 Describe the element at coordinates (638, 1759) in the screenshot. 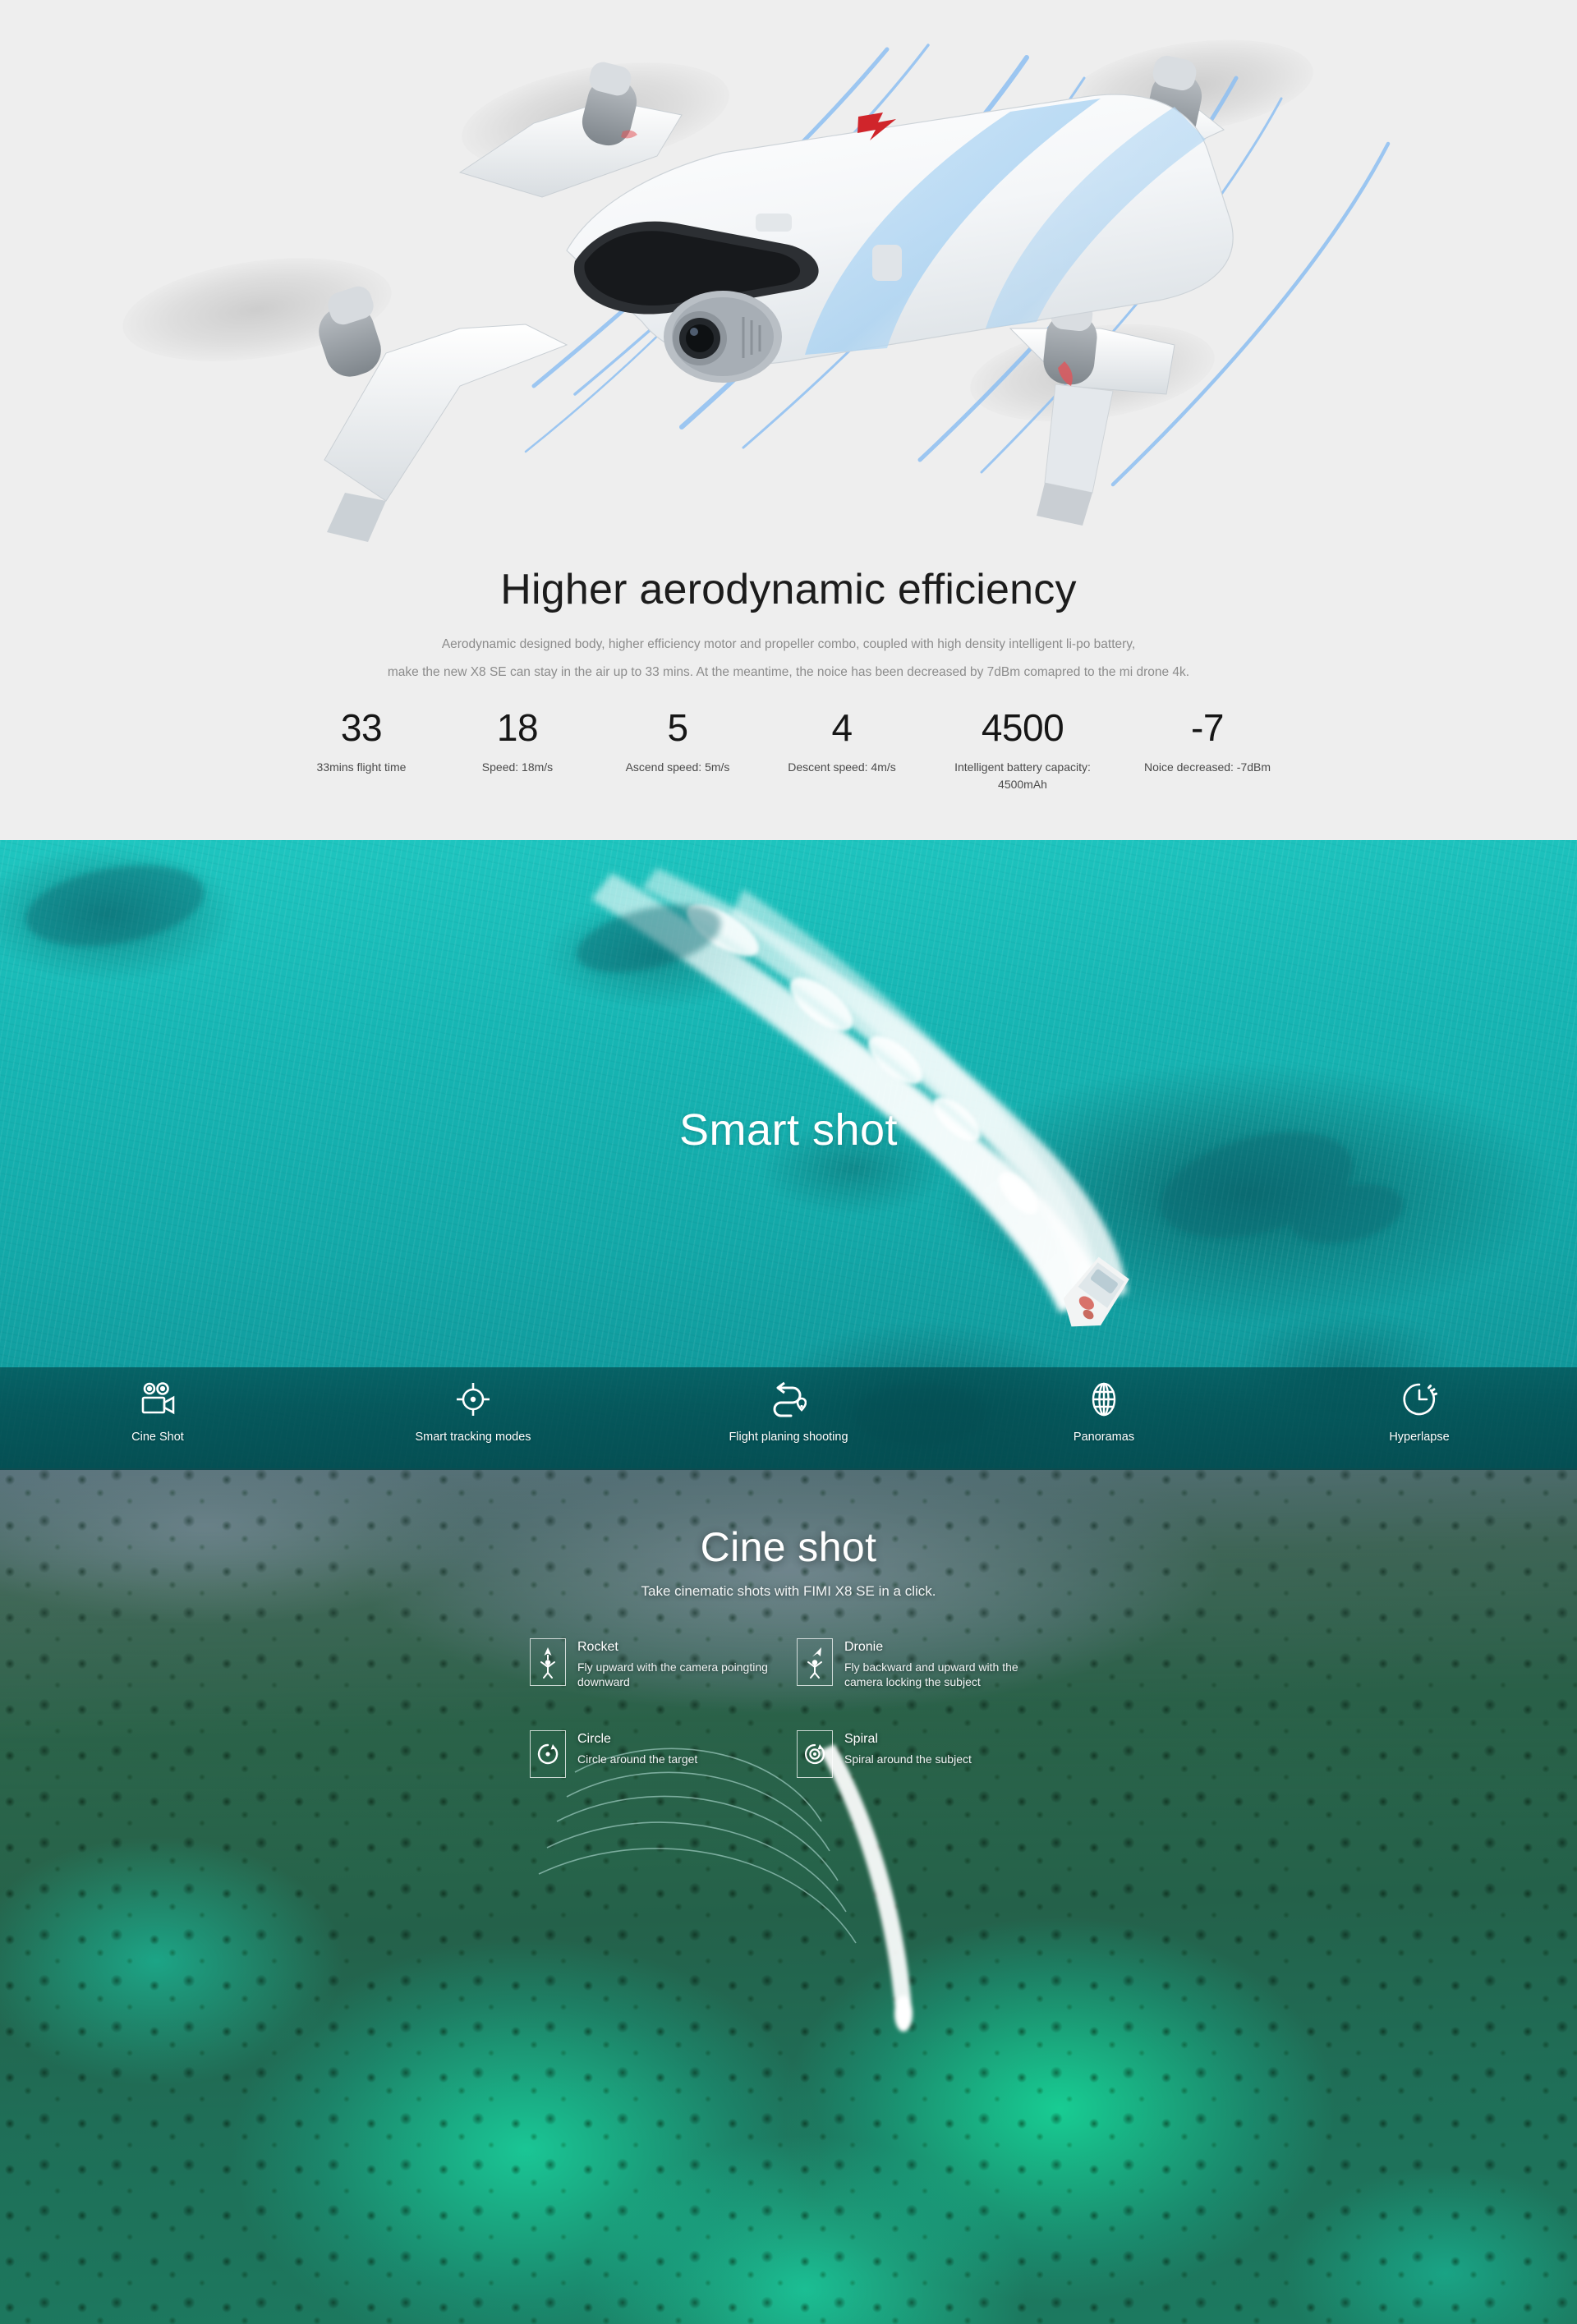

I see `cine-mode-desc: Circle around the target` at that location.